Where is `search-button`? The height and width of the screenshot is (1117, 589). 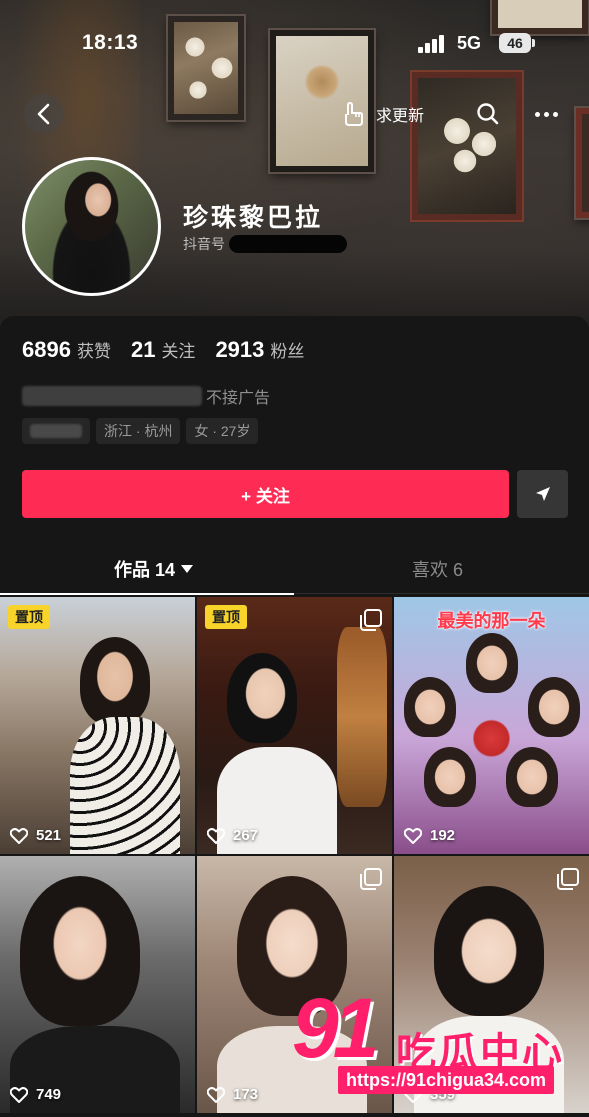 search-button is located at coordinates (488, 114).